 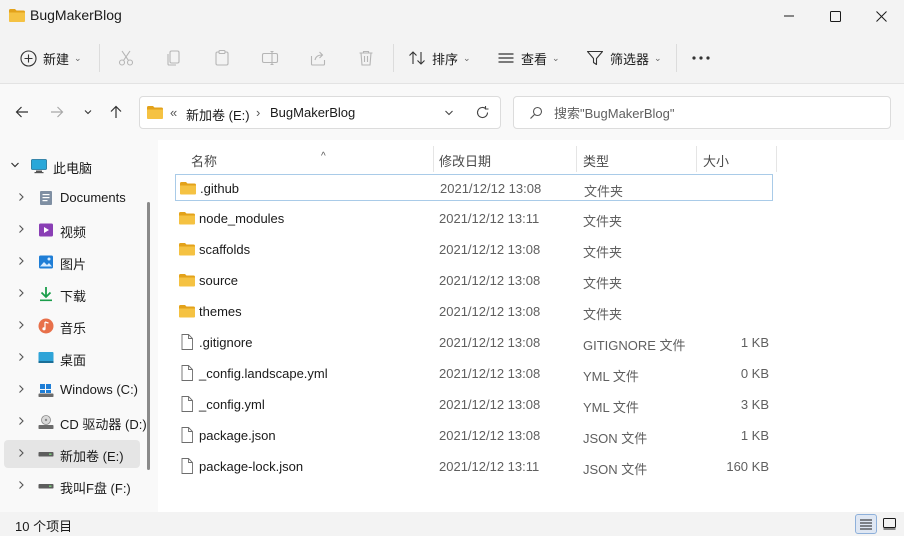 I want to click on sidebar-item-music: 音乐, so click(x=72, y=326).